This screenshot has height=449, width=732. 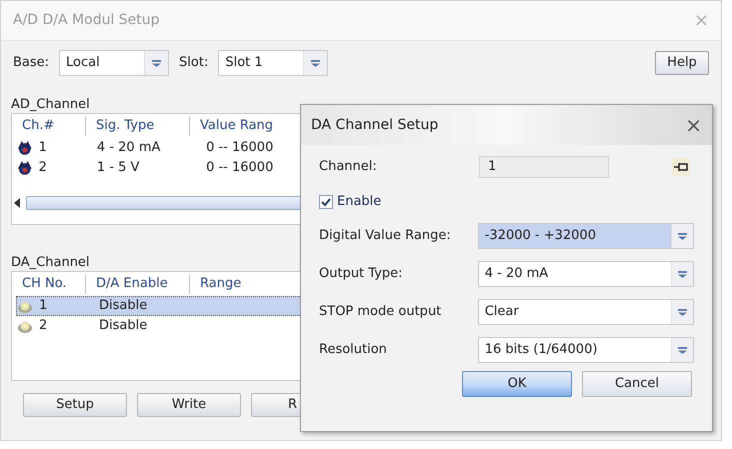 I want to click on channel-field: 1, so click(x=544, y=167).